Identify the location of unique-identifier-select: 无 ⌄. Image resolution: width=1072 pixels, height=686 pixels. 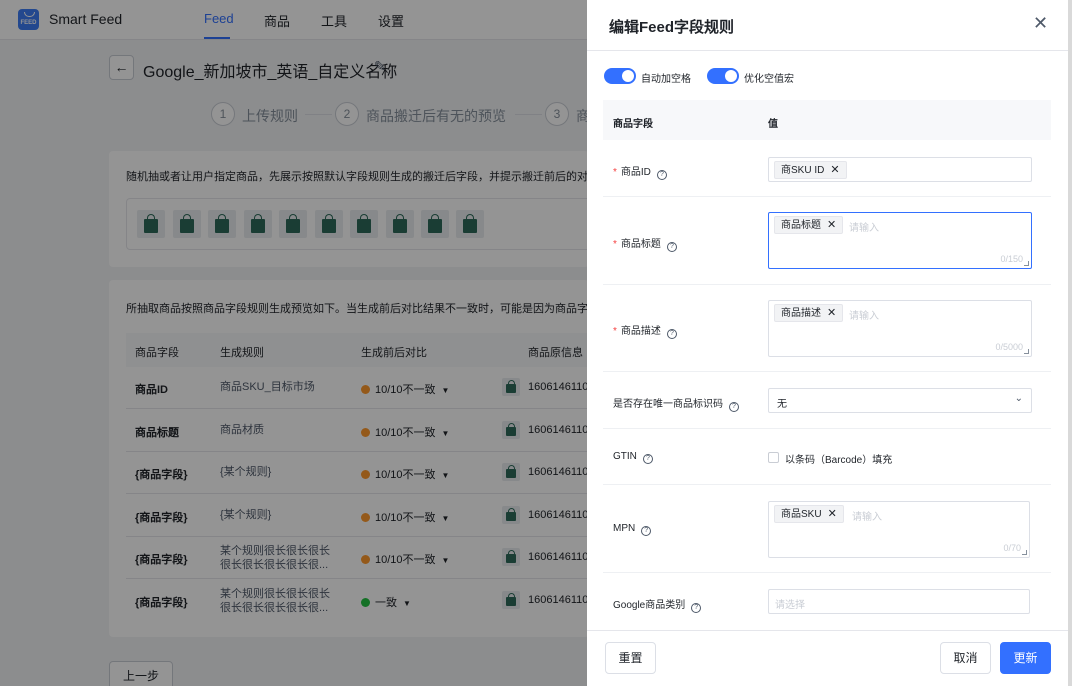
(900, 400).